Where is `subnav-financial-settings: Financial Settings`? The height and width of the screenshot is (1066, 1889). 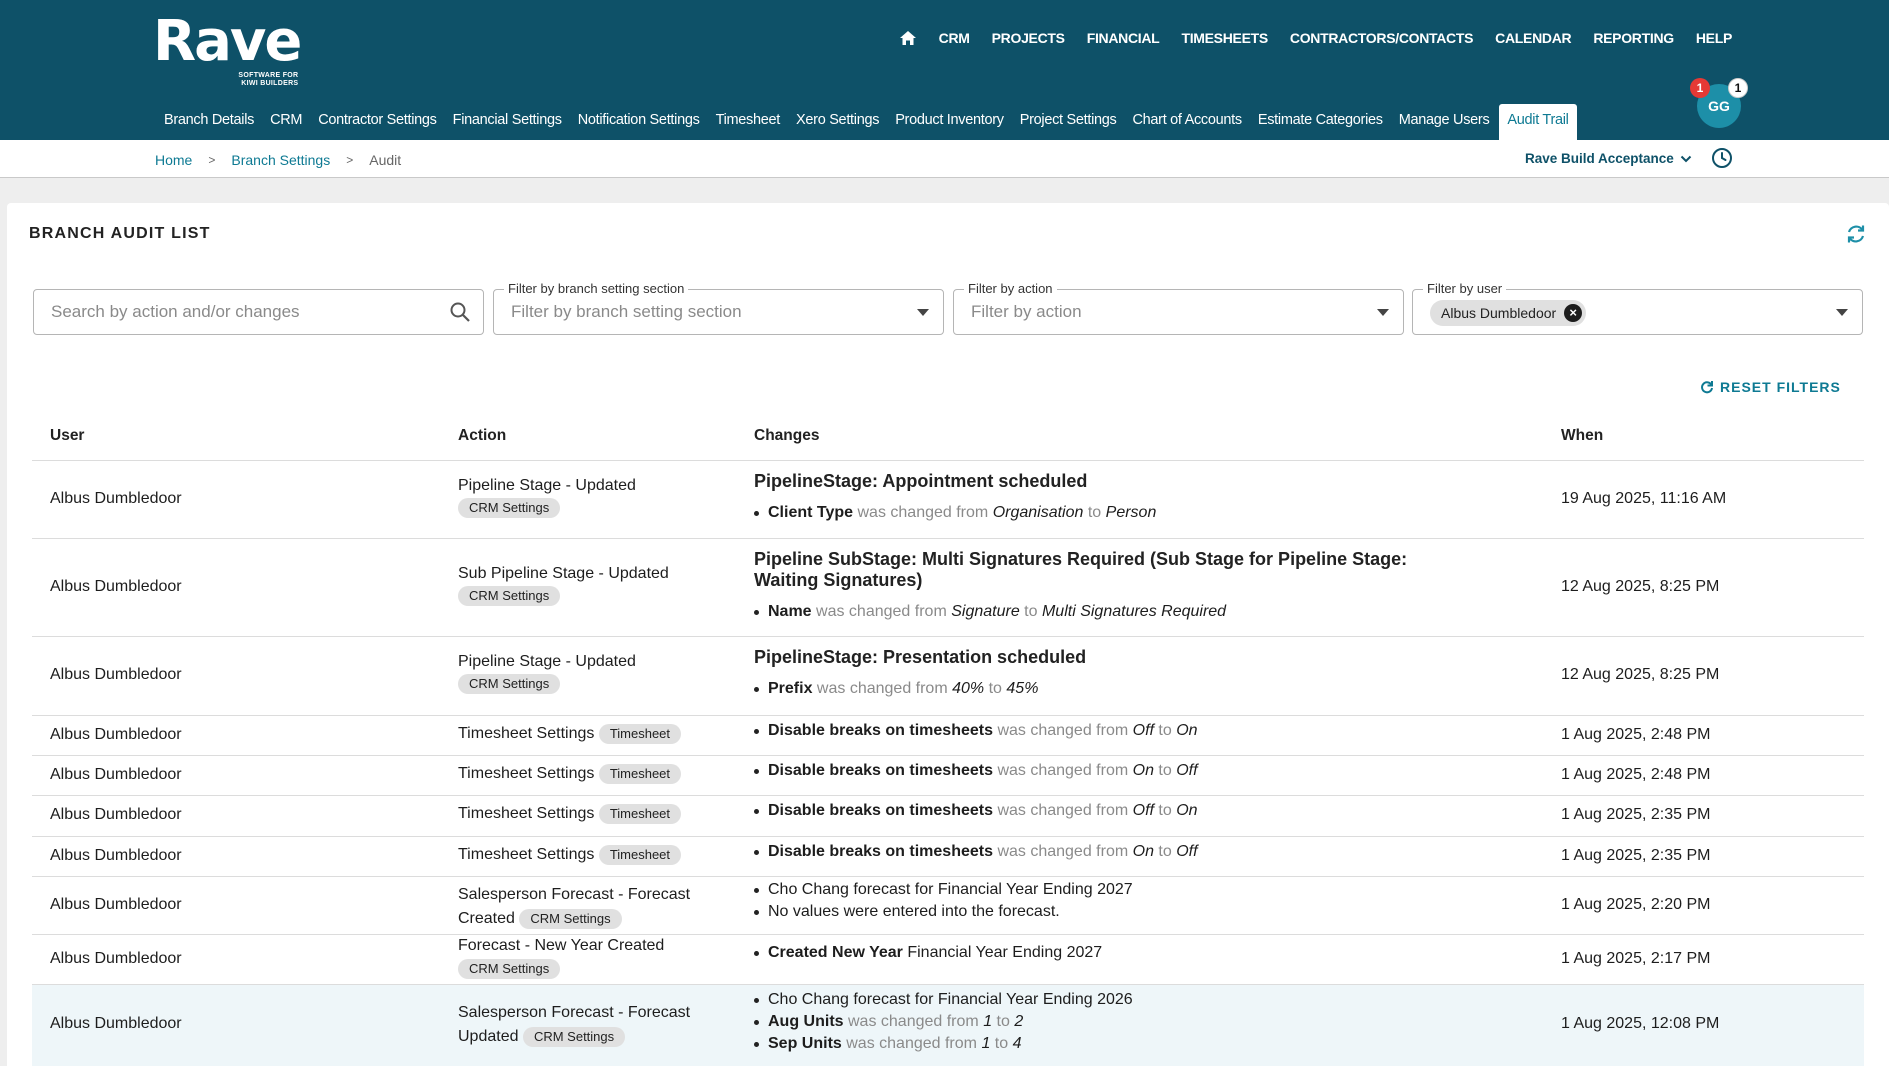 subnav-financial-settings: Financial Settings is located at coordinates (507, 122).